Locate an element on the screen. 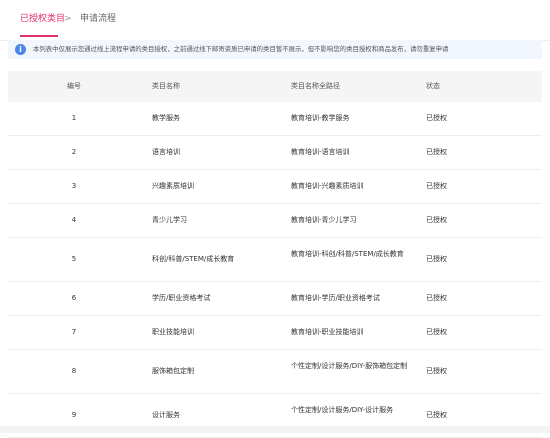 This screenshot has width=550, height=438. header-index: 编号 is located at coordinates (74, 86).